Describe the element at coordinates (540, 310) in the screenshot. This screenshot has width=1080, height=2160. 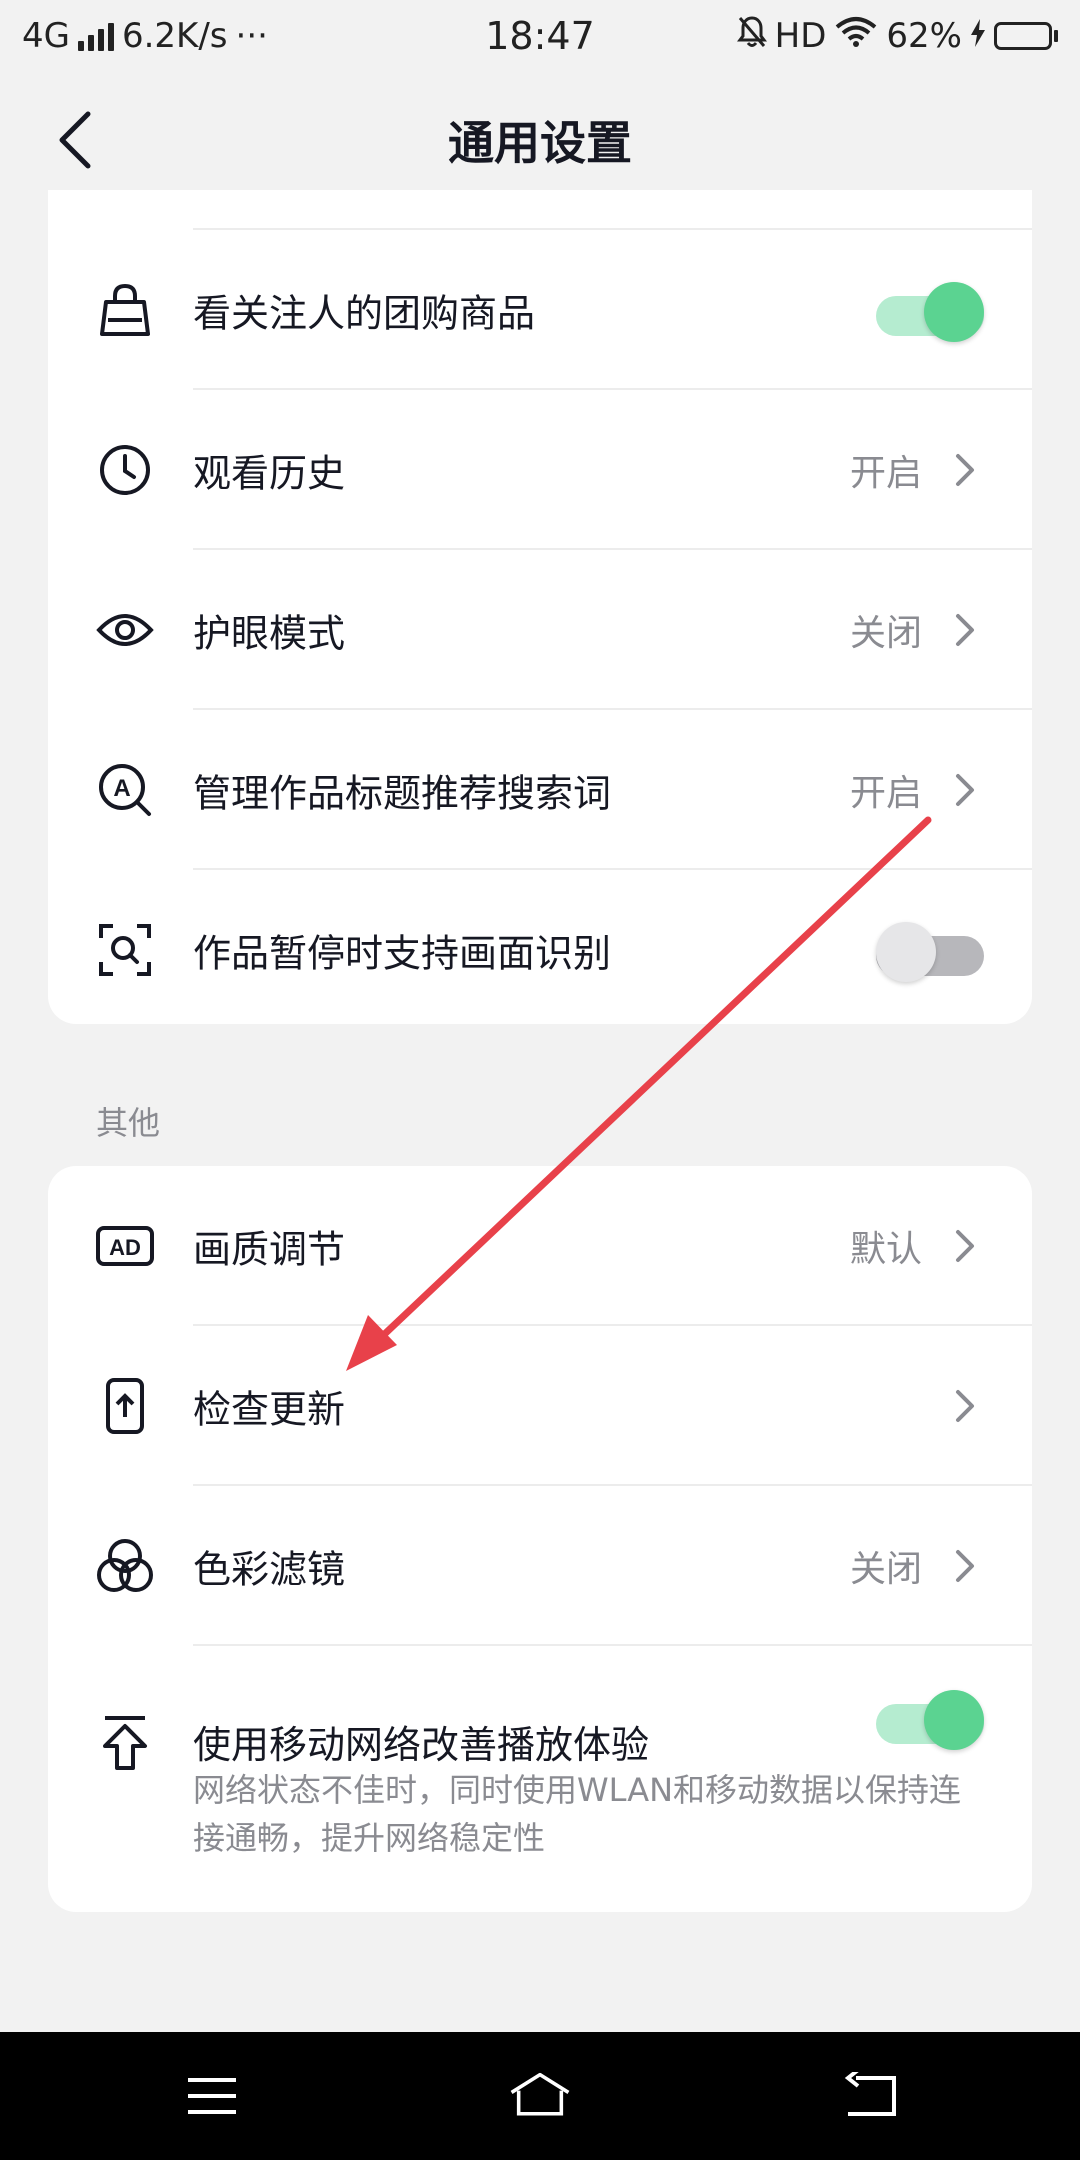
I see `setting-row-group-buy: 看关注人的团购商品` at that location.